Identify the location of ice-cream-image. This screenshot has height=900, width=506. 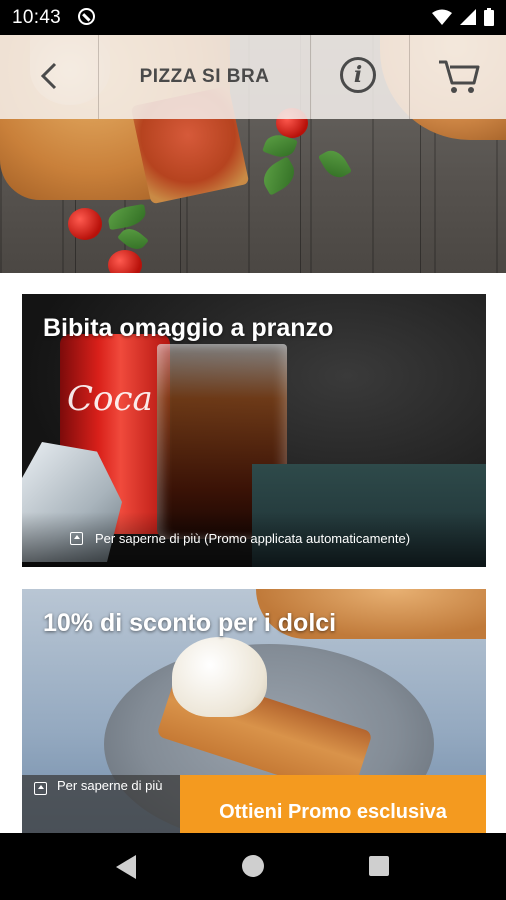
(219, 677).